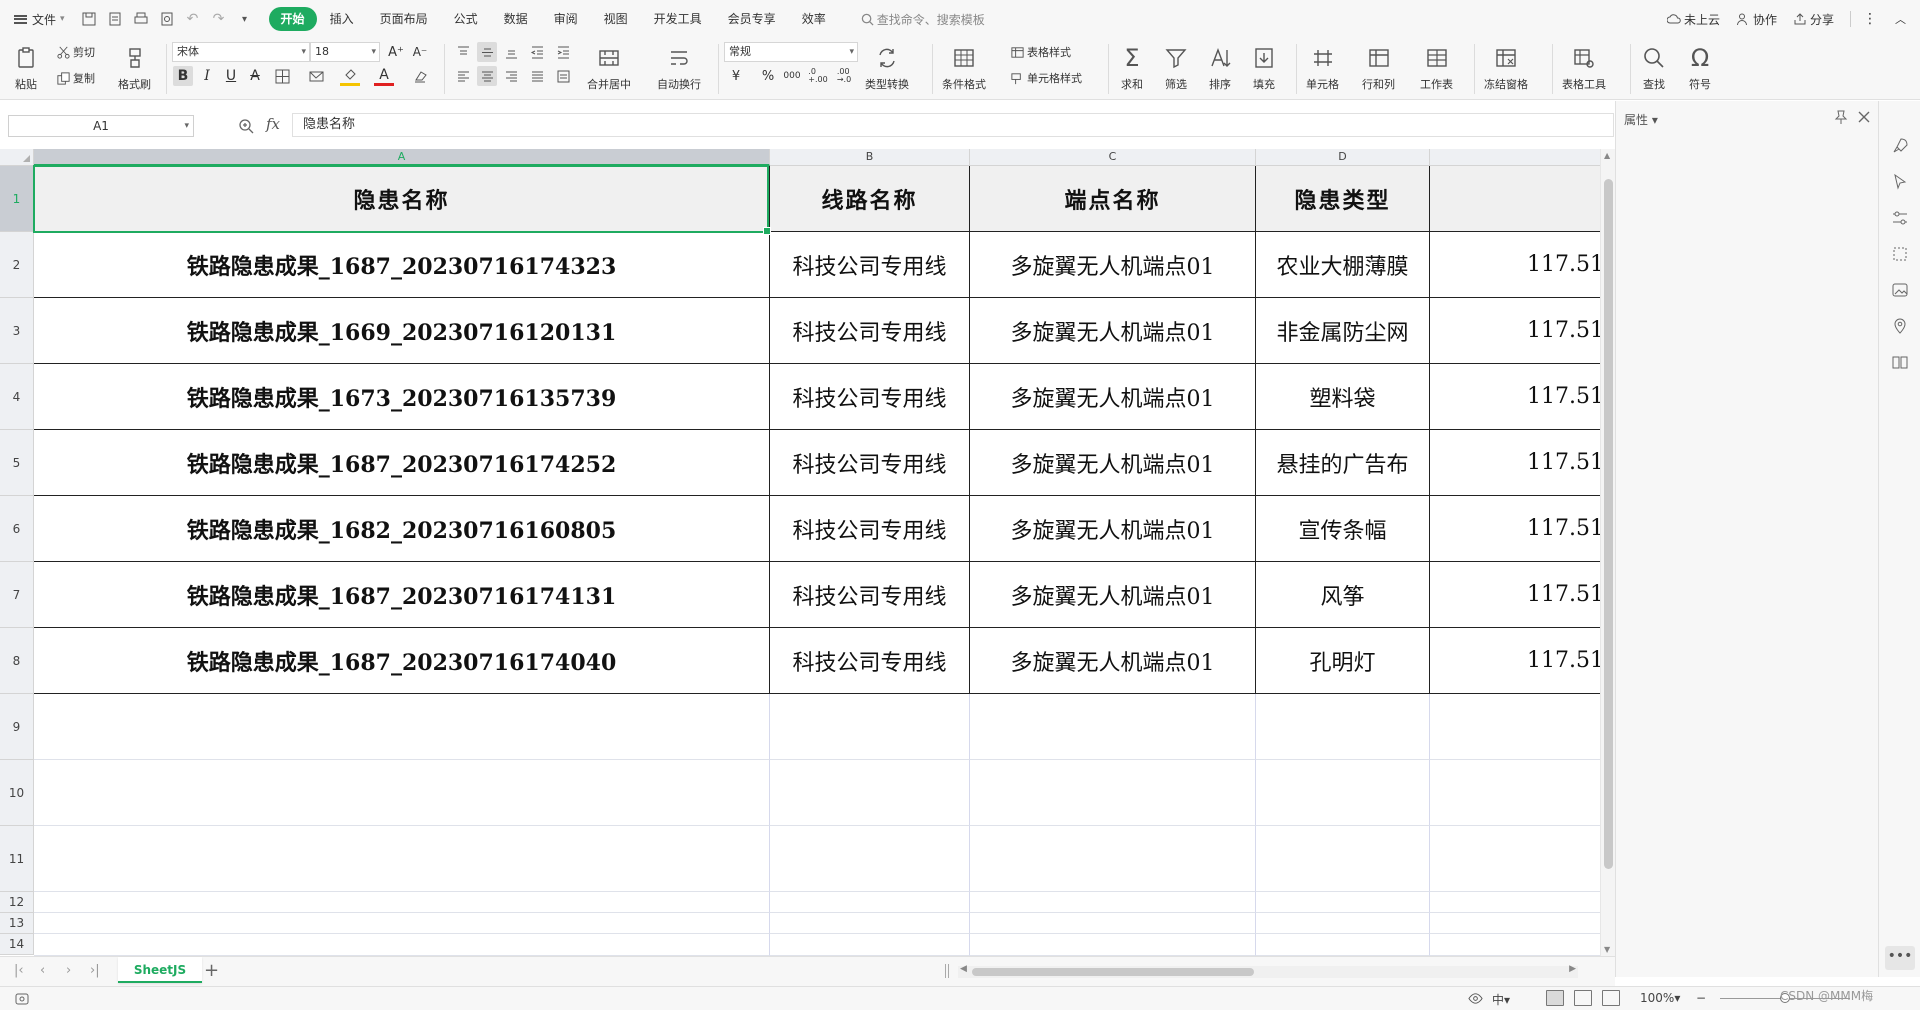  Describe the element at coordinates (17, 923) in the screenshot. I see `row-header-13: 13` at that location.